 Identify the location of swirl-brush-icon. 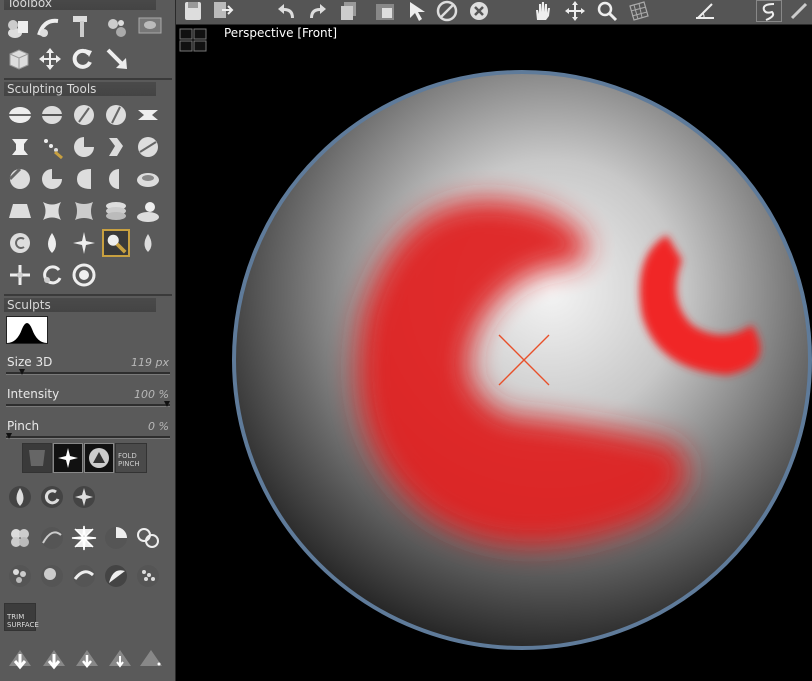
(52, 497).